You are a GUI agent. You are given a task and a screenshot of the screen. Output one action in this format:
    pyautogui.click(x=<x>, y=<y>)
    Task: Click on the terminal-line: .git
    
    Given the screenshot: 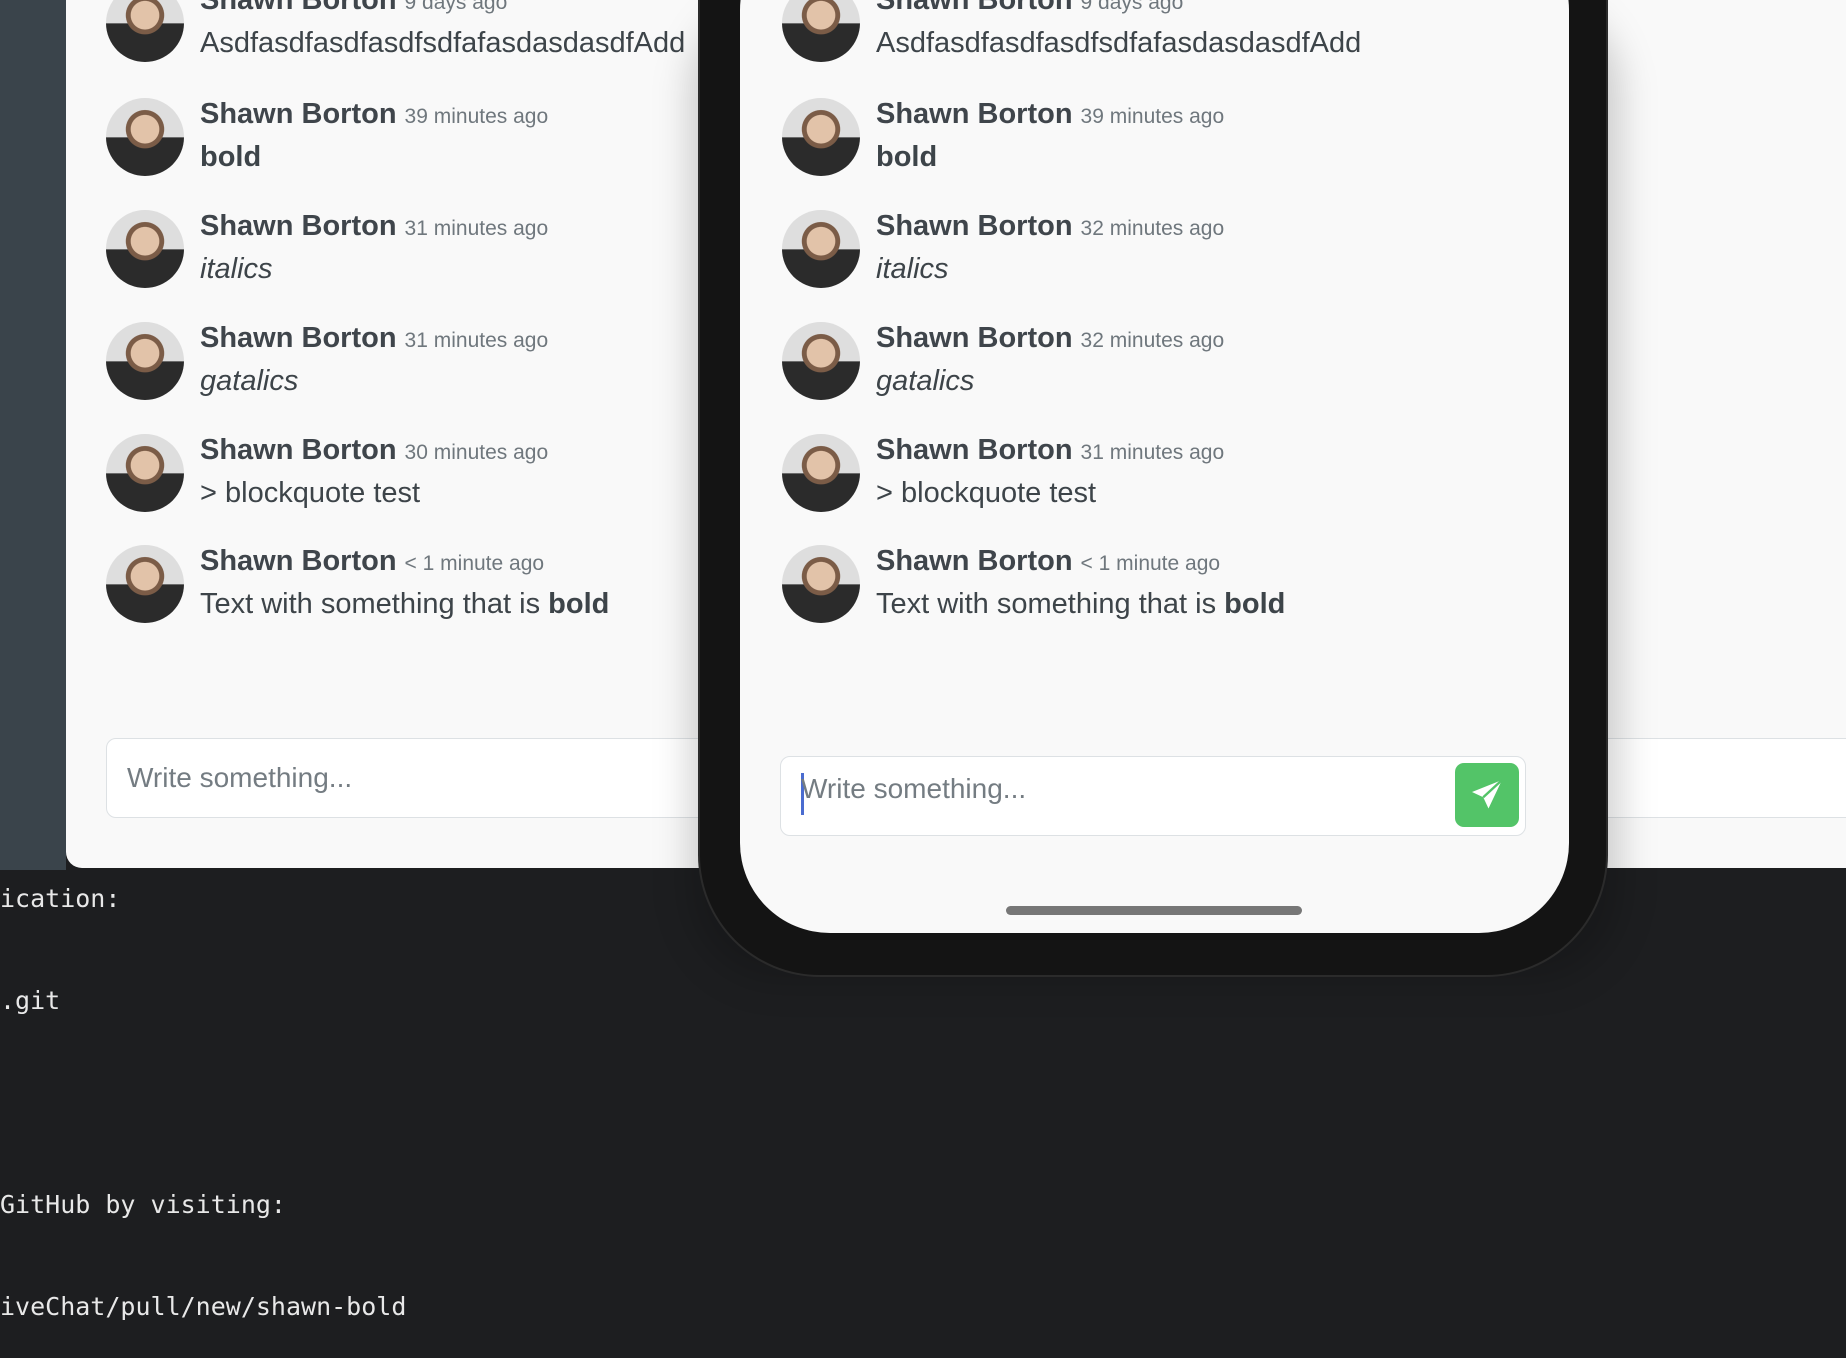 What is the action you would take?
    pyautogui.click(x=30, y=1000)
    